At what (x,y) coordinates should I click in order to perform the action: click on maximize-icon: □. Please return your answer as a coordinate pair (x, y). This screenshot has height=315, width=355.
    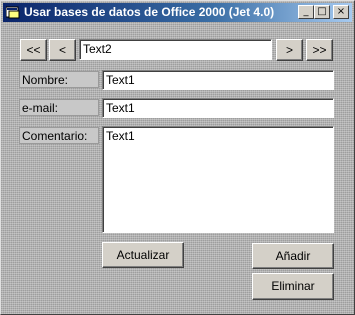
    Looking at the image, I should click on (322, 11).